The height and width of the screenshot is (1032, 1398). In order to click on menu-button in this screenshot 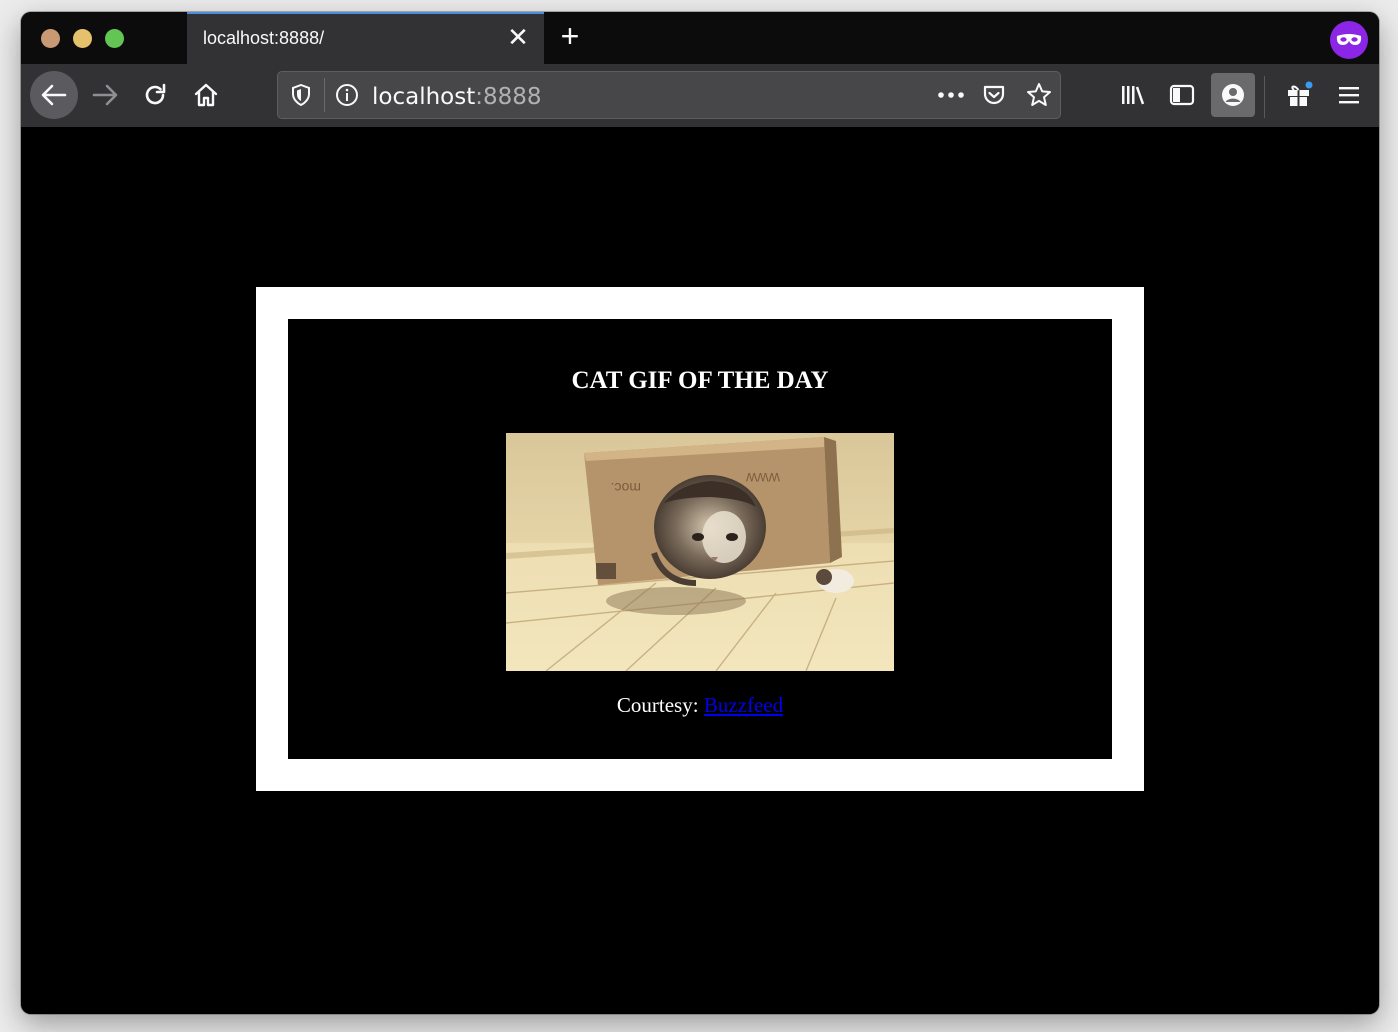, I will do `click(1349, 95)`.